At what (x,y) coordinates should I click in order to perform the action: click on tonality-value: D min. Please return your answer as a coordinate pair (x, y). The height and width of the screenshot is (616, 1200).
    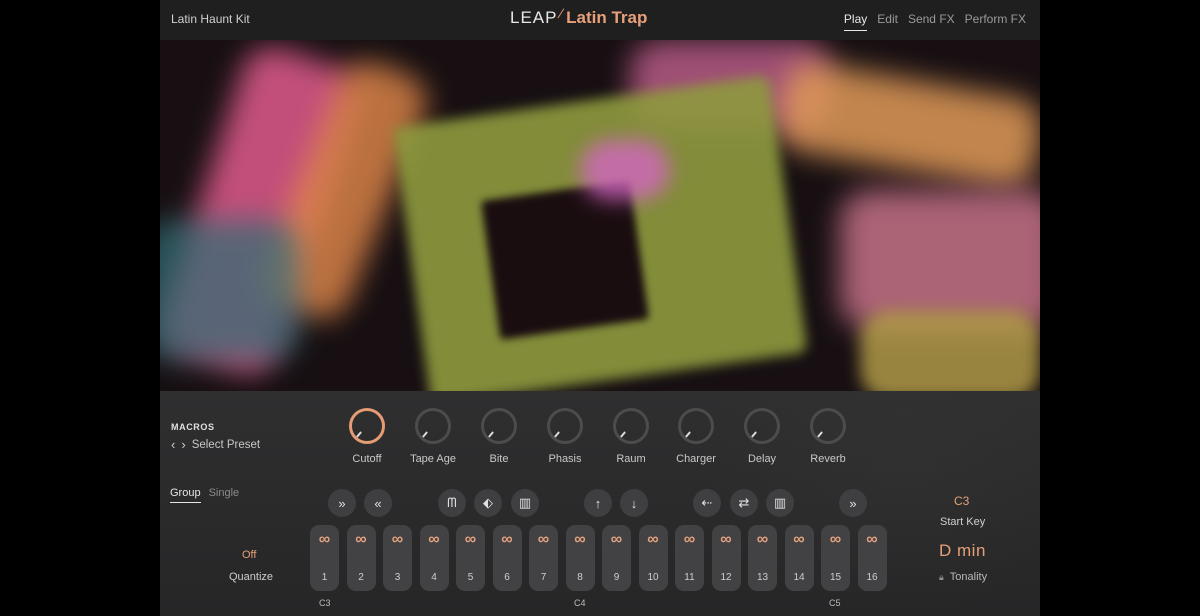
    Looking at the image, I should click on (962, 551).